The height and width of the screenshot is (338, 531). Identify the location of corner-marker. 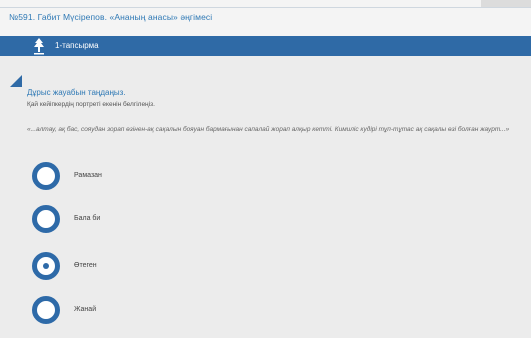
(16, 81).